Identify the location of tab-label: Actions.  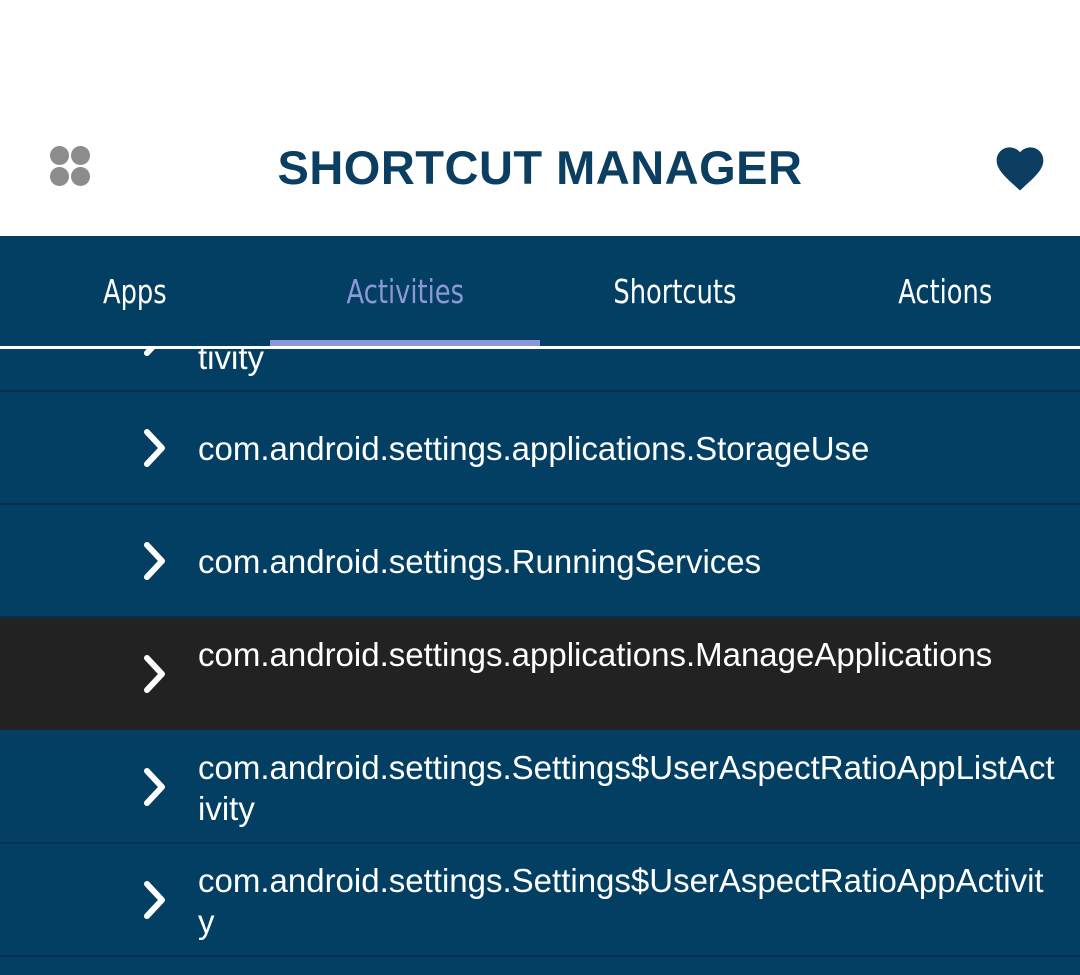
(945, 291).